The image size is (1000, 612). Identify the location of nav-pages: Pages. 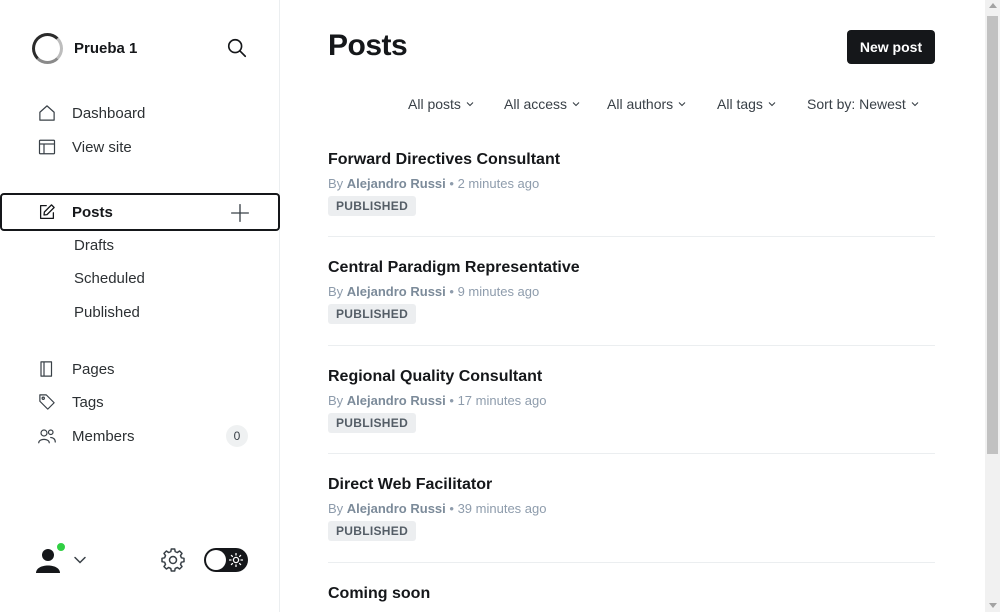
(140, 369).